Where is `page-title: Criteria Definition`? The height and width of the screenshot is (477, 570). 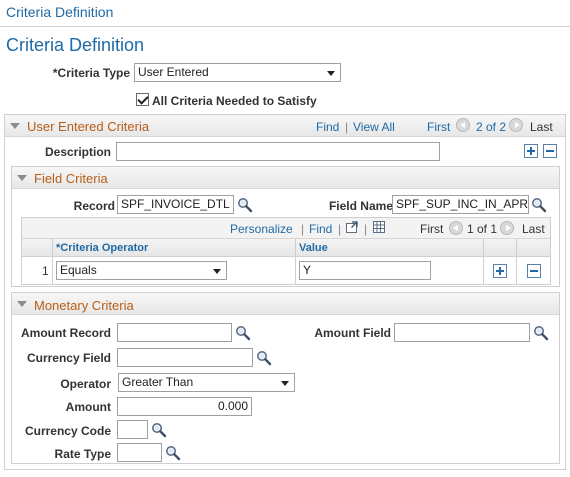
page-title: Criteria Definition is located at coordinates (75, 45).